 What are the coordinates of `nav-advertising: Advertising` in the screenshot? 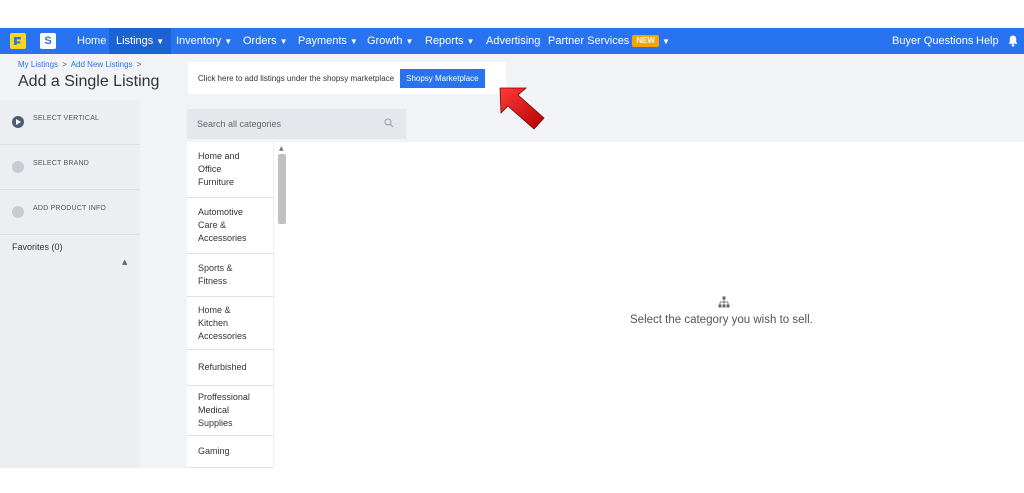 It's located at (513, 41).